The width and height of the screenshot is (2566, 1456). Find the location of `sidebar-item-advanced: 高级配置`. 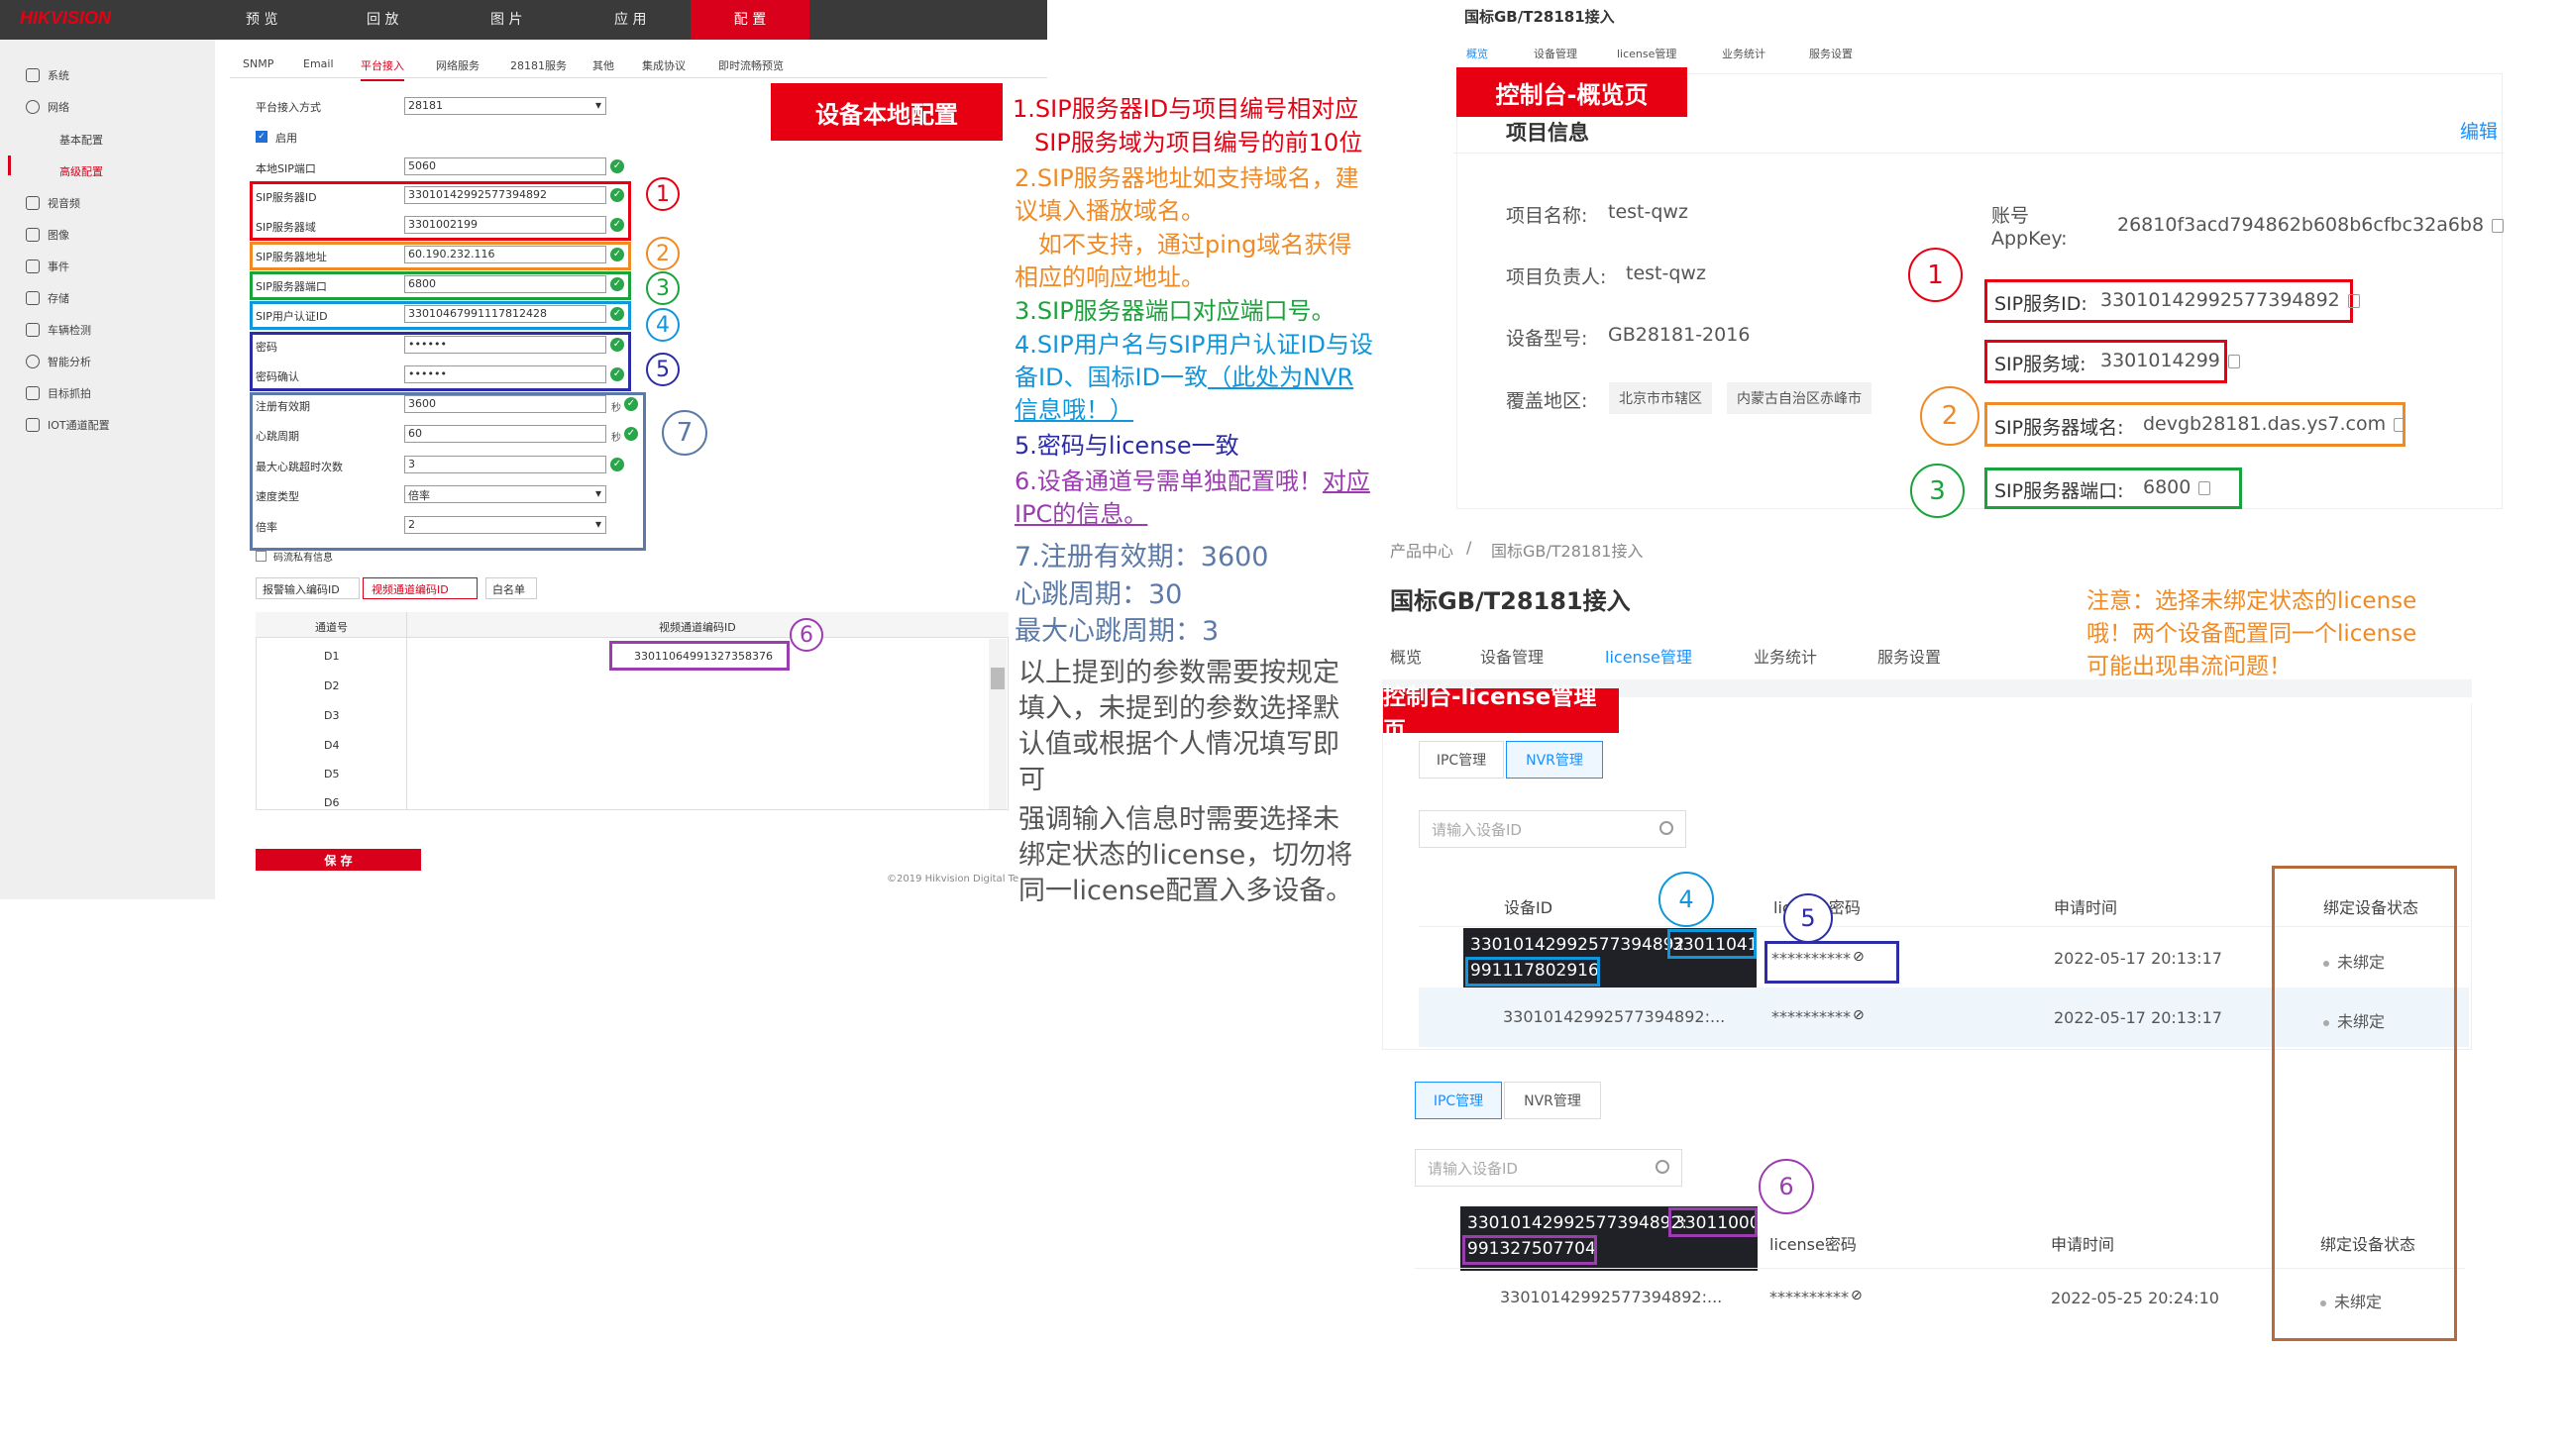

sidebar-item-advanced: 高级配置 is located at coordinates (81, 171).